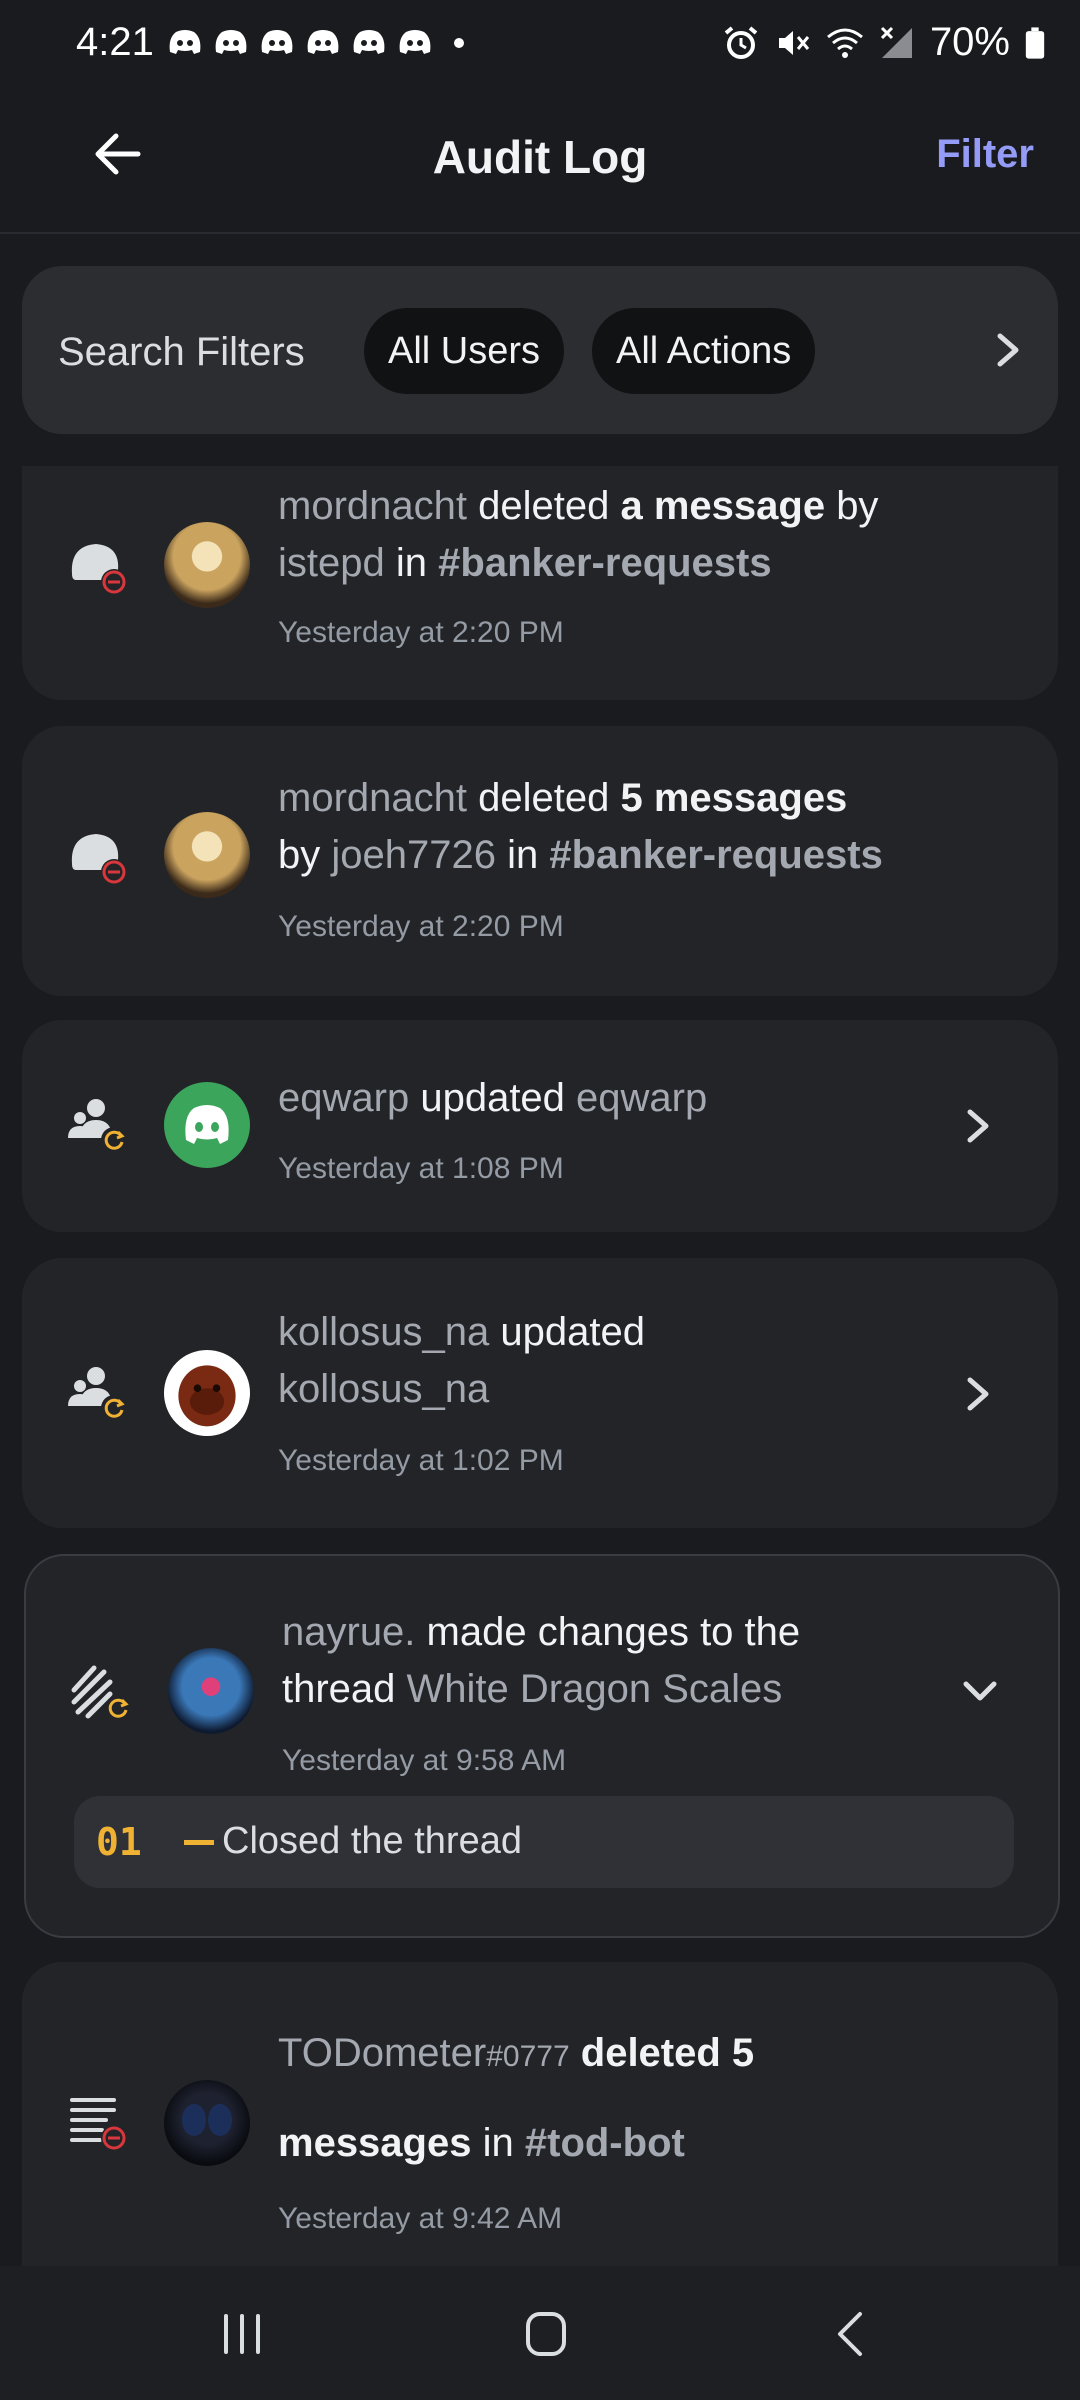  Describe the element at coordinates (421, 1168) in the screenshot. I see `entry-timestamp: Yesterday at 1:08 PM` at that location.